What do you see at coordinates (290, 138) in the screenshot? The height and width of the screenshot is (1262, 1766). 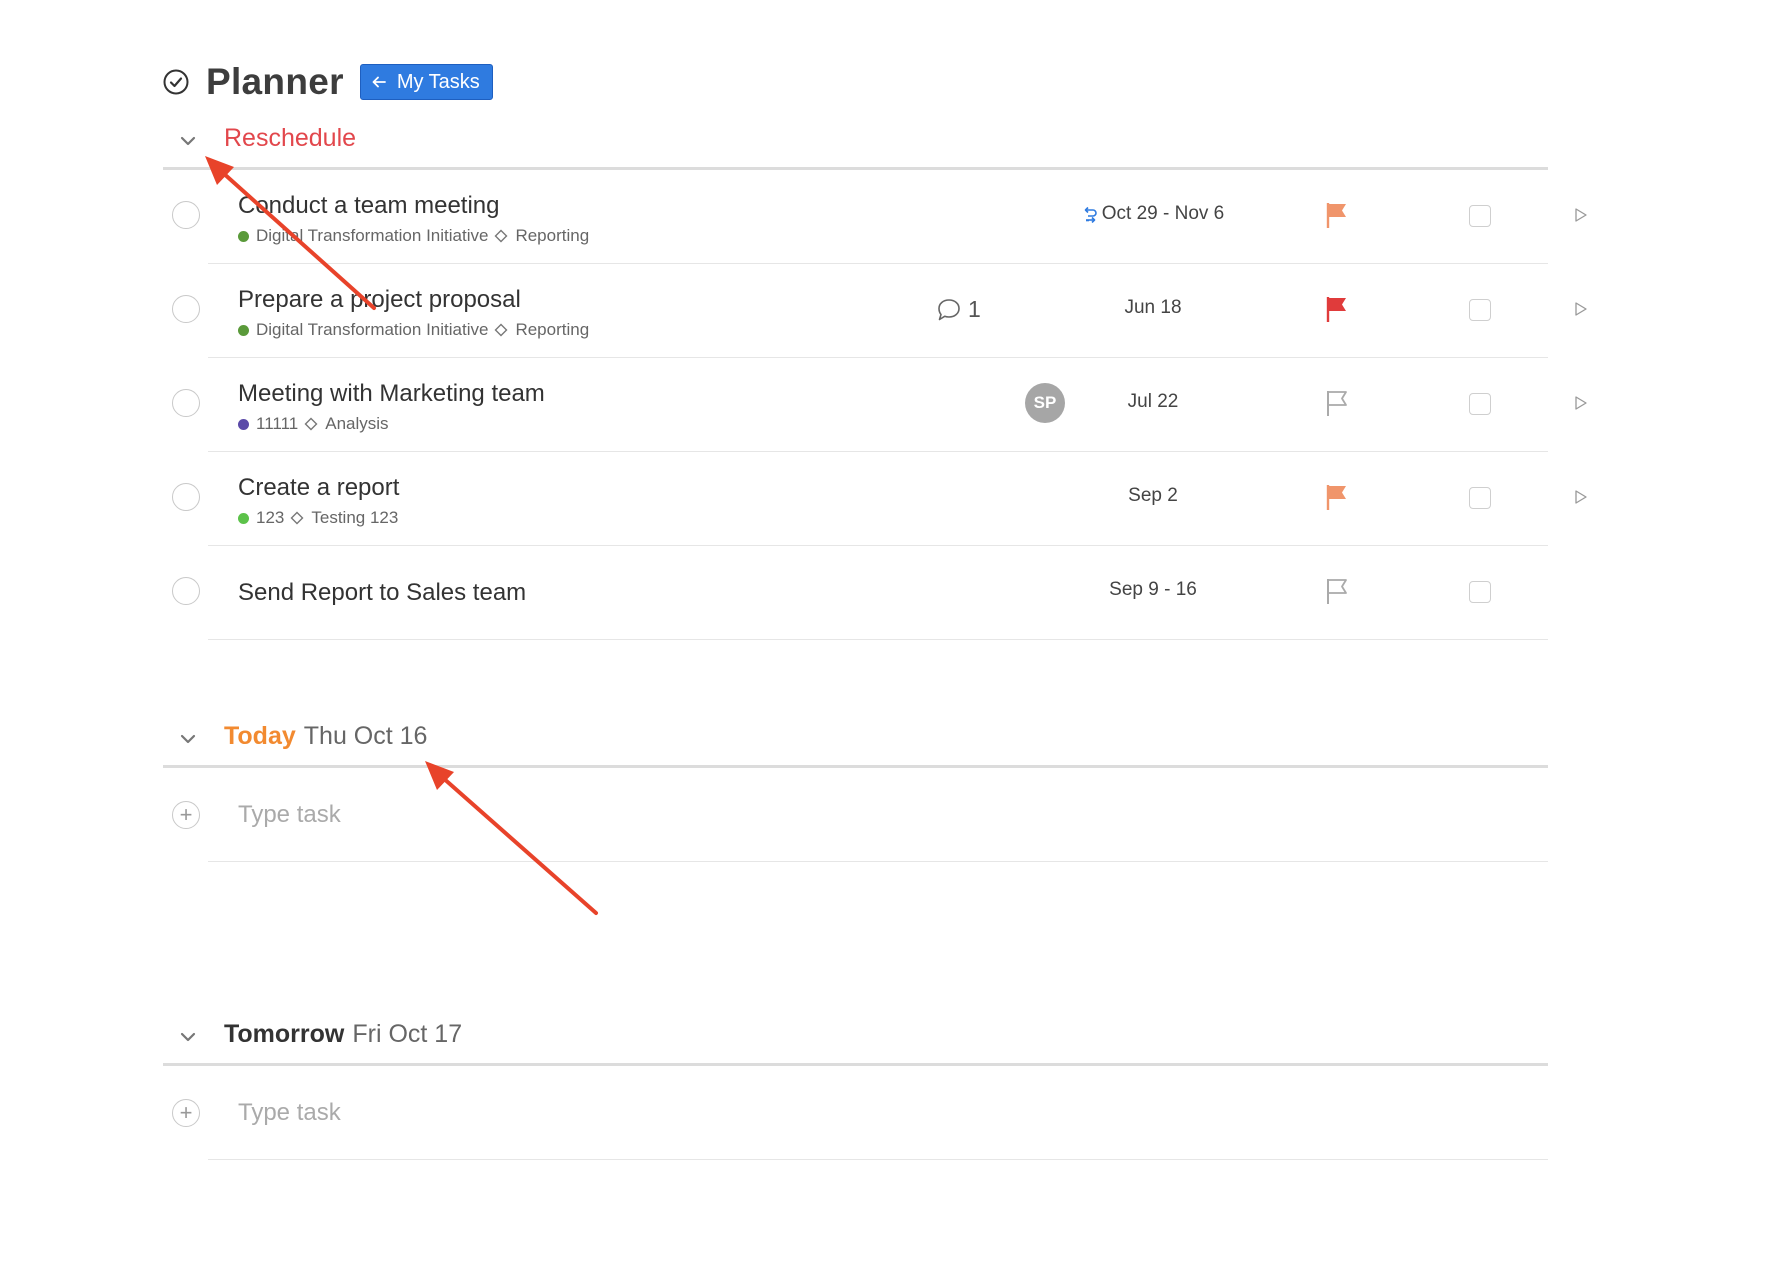 I see `section-title-reschedule: Reschedule` at bounding box center [290, 138].